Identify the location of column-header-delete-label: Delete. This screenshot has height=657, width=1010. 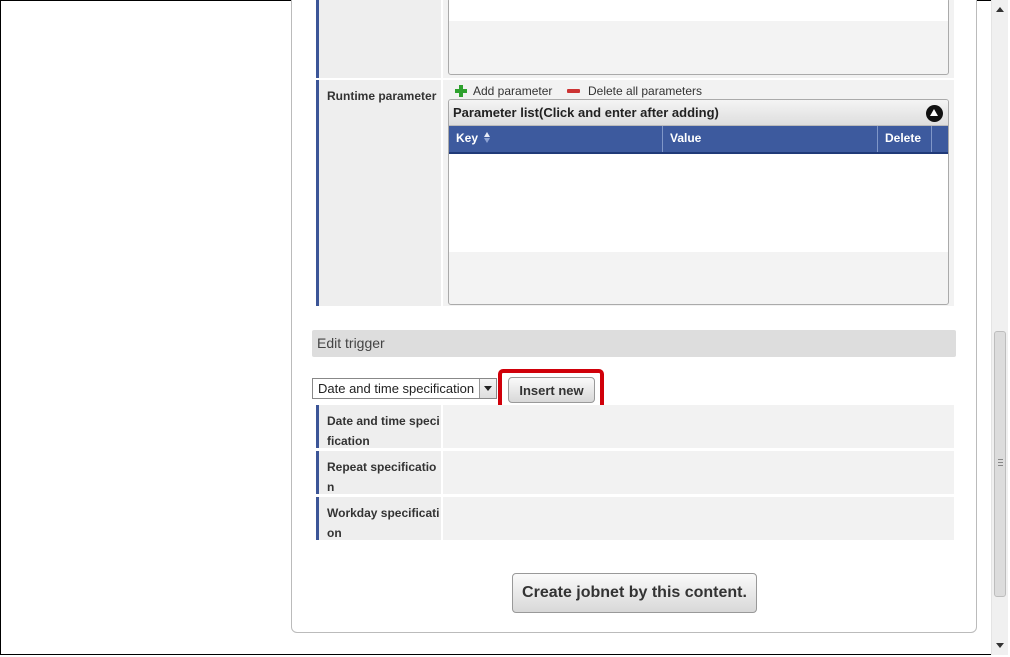
(903, 138).